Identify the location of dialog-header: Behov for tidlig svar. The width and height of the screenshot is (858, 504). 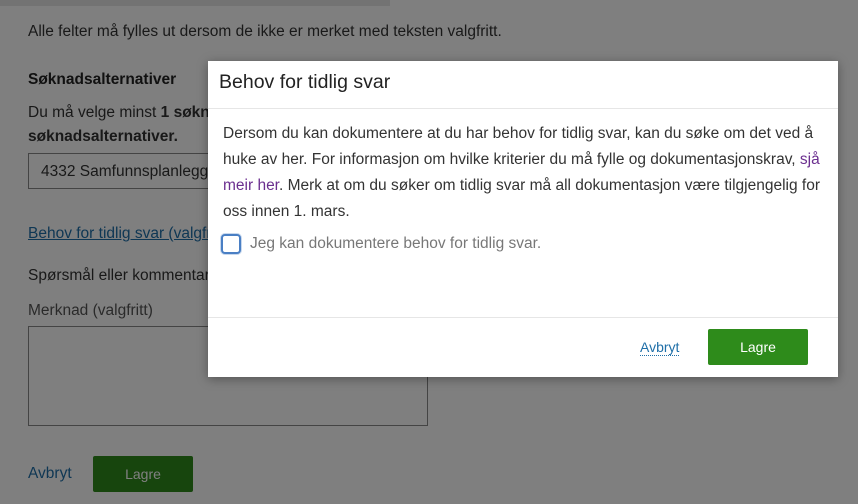
(523, 85).